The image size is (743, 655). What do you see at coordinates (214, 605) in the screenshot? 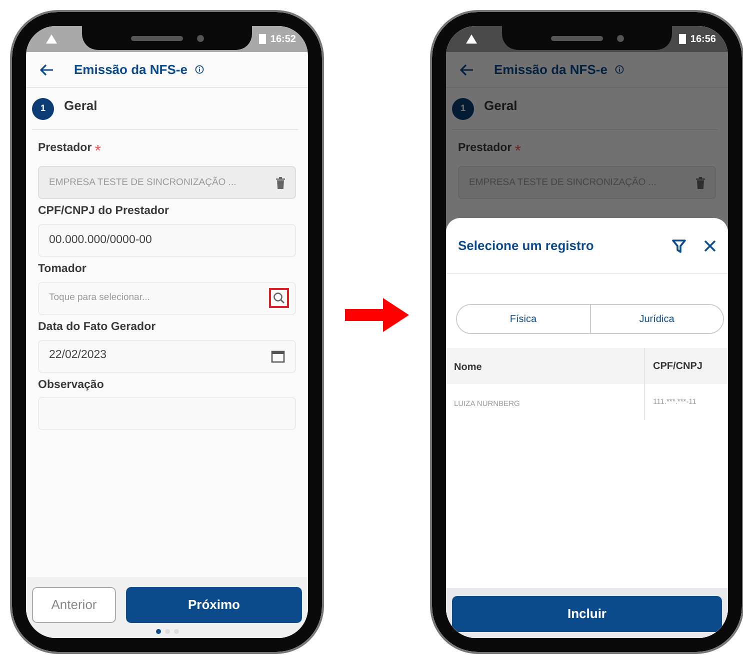
I see `next-button: Próximo` at bounding box center [214, 605].